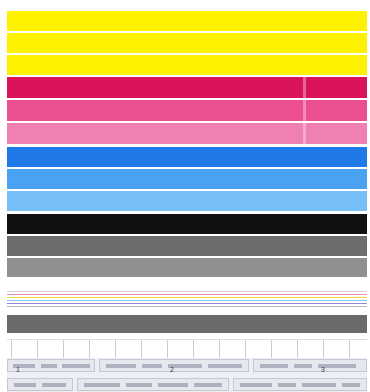  I want to click on tick-strip, so click(187, 349).